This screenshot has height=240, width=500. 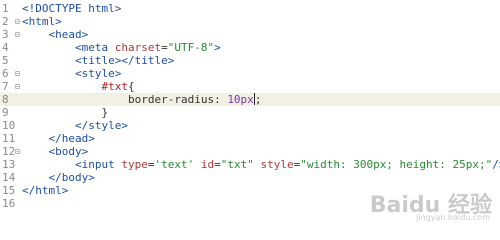 I want to click on line-number: 5, so click(x=5, y=60).